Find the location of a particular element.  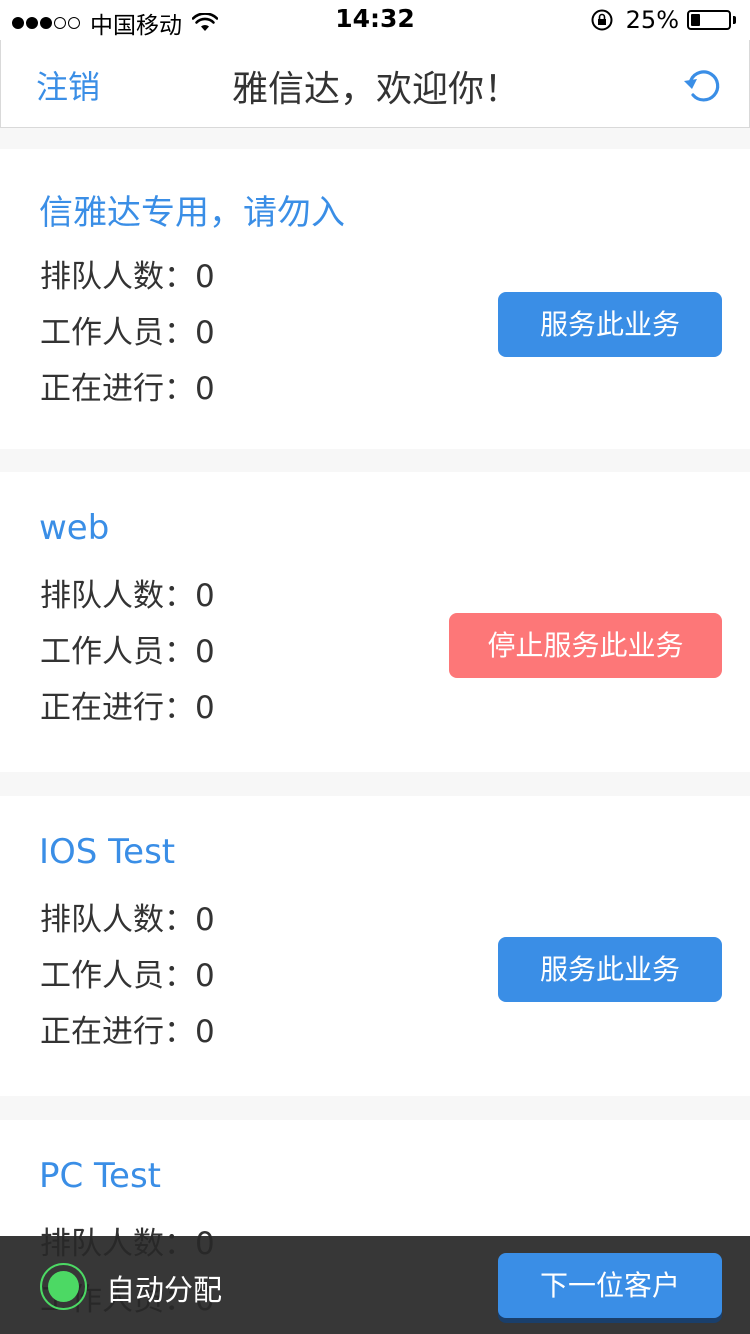

service-name: PC Test is located at coordinates (100, 1176).